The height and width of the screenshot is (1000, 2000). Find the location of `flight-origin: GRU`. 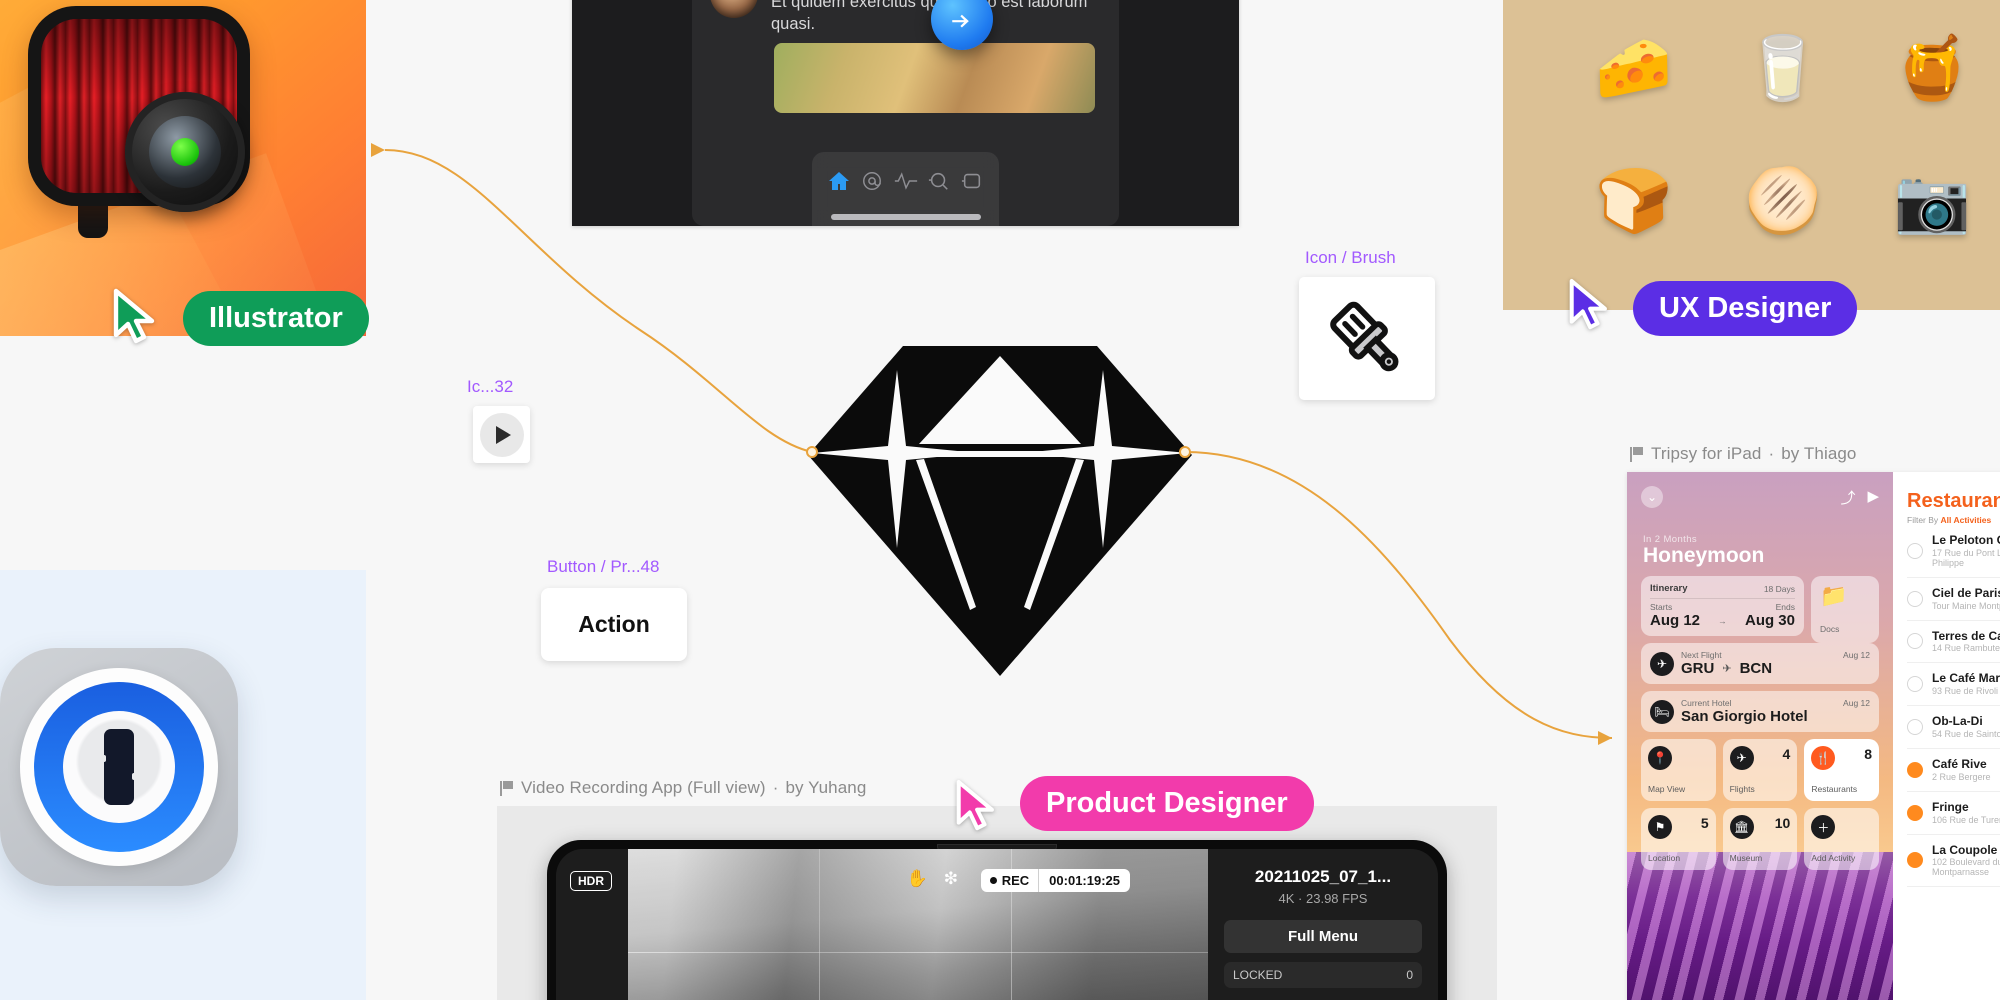

flight-origin: GRU is located at coordinates (1698, 668).